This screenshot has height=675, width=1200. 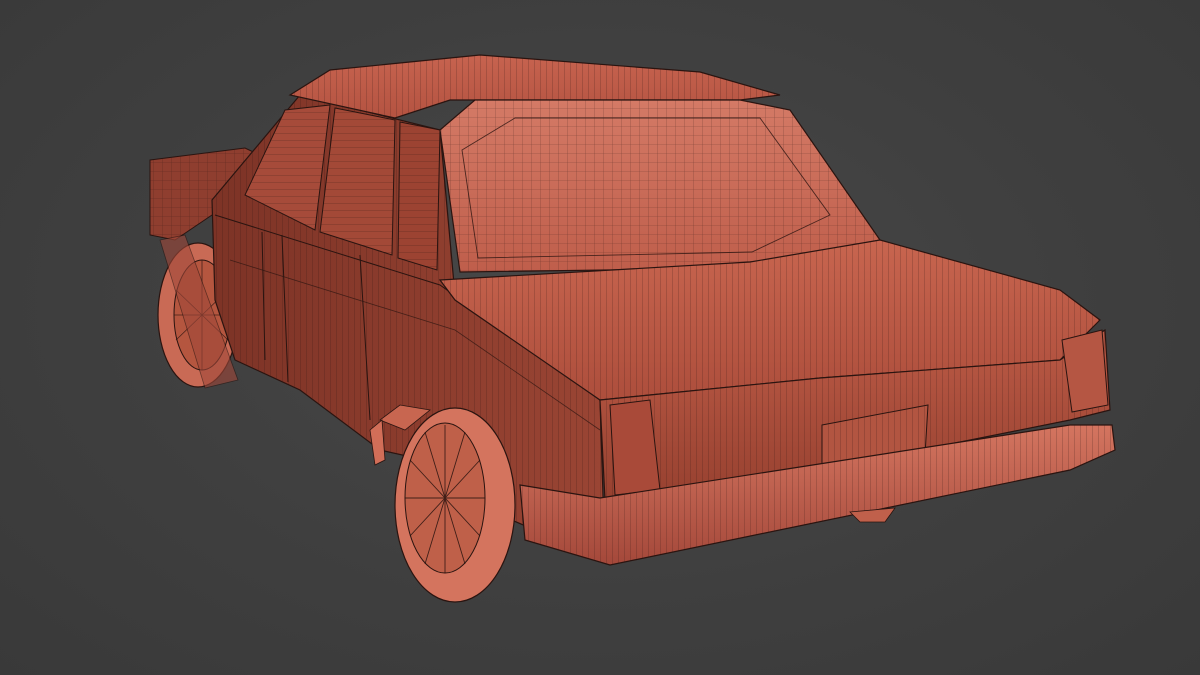 What do you see at coordinates (660, 186) in the screenshot?
I see `rear-window` at bounding box center [660, 186].